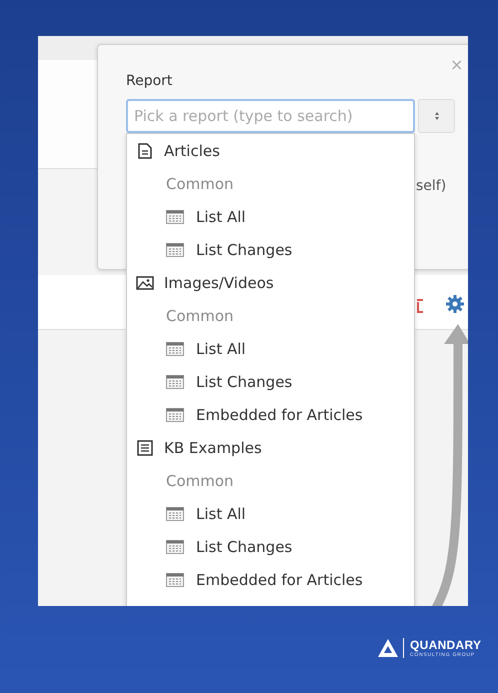 The width and height of the screenshot is (498, 693). Describe the element at coordinates (390, 648) in the screenshot. I see `logo-icon` at that location.